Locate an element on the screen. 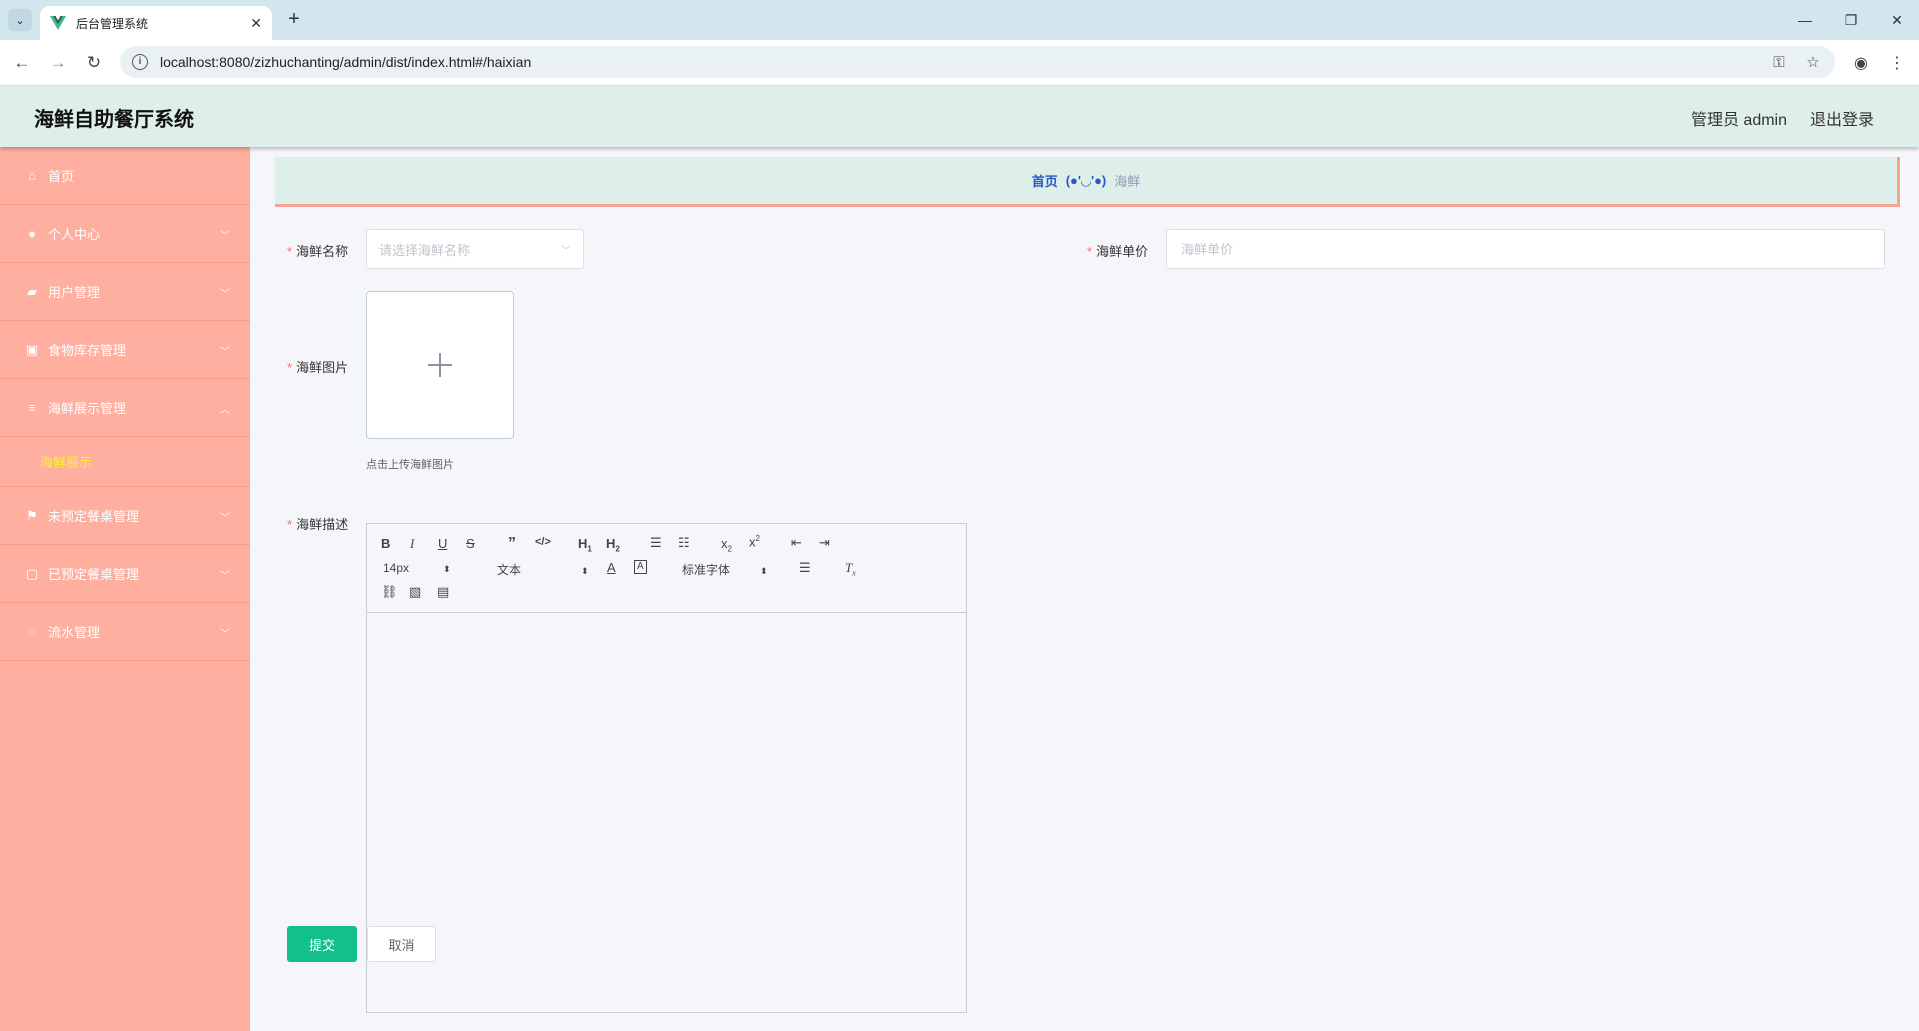 The height and width of the screenshot is (1031, 1919). link-icon: ⛓ is located at coordinates (389, 592).